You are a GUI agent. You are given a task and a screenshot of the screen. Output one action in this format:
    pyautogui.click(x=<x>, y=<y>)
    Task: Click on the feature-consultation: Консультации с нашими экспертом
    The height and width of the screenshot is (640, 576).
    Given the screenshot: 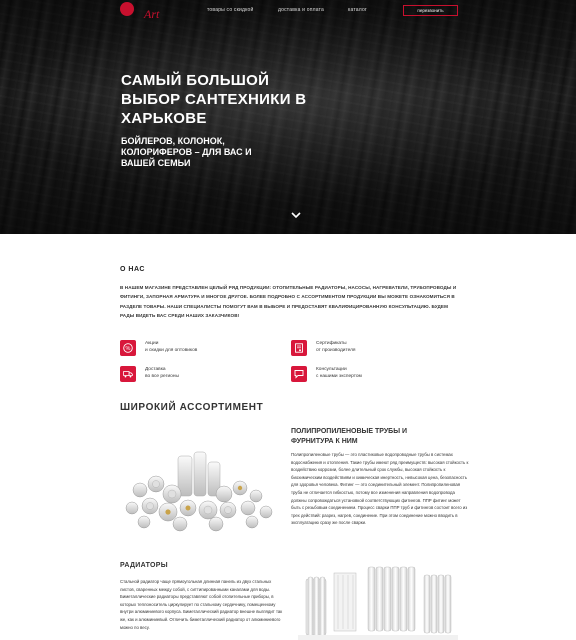 What is the action you would take?
    pyautogui.click(x=356, y=376)
    